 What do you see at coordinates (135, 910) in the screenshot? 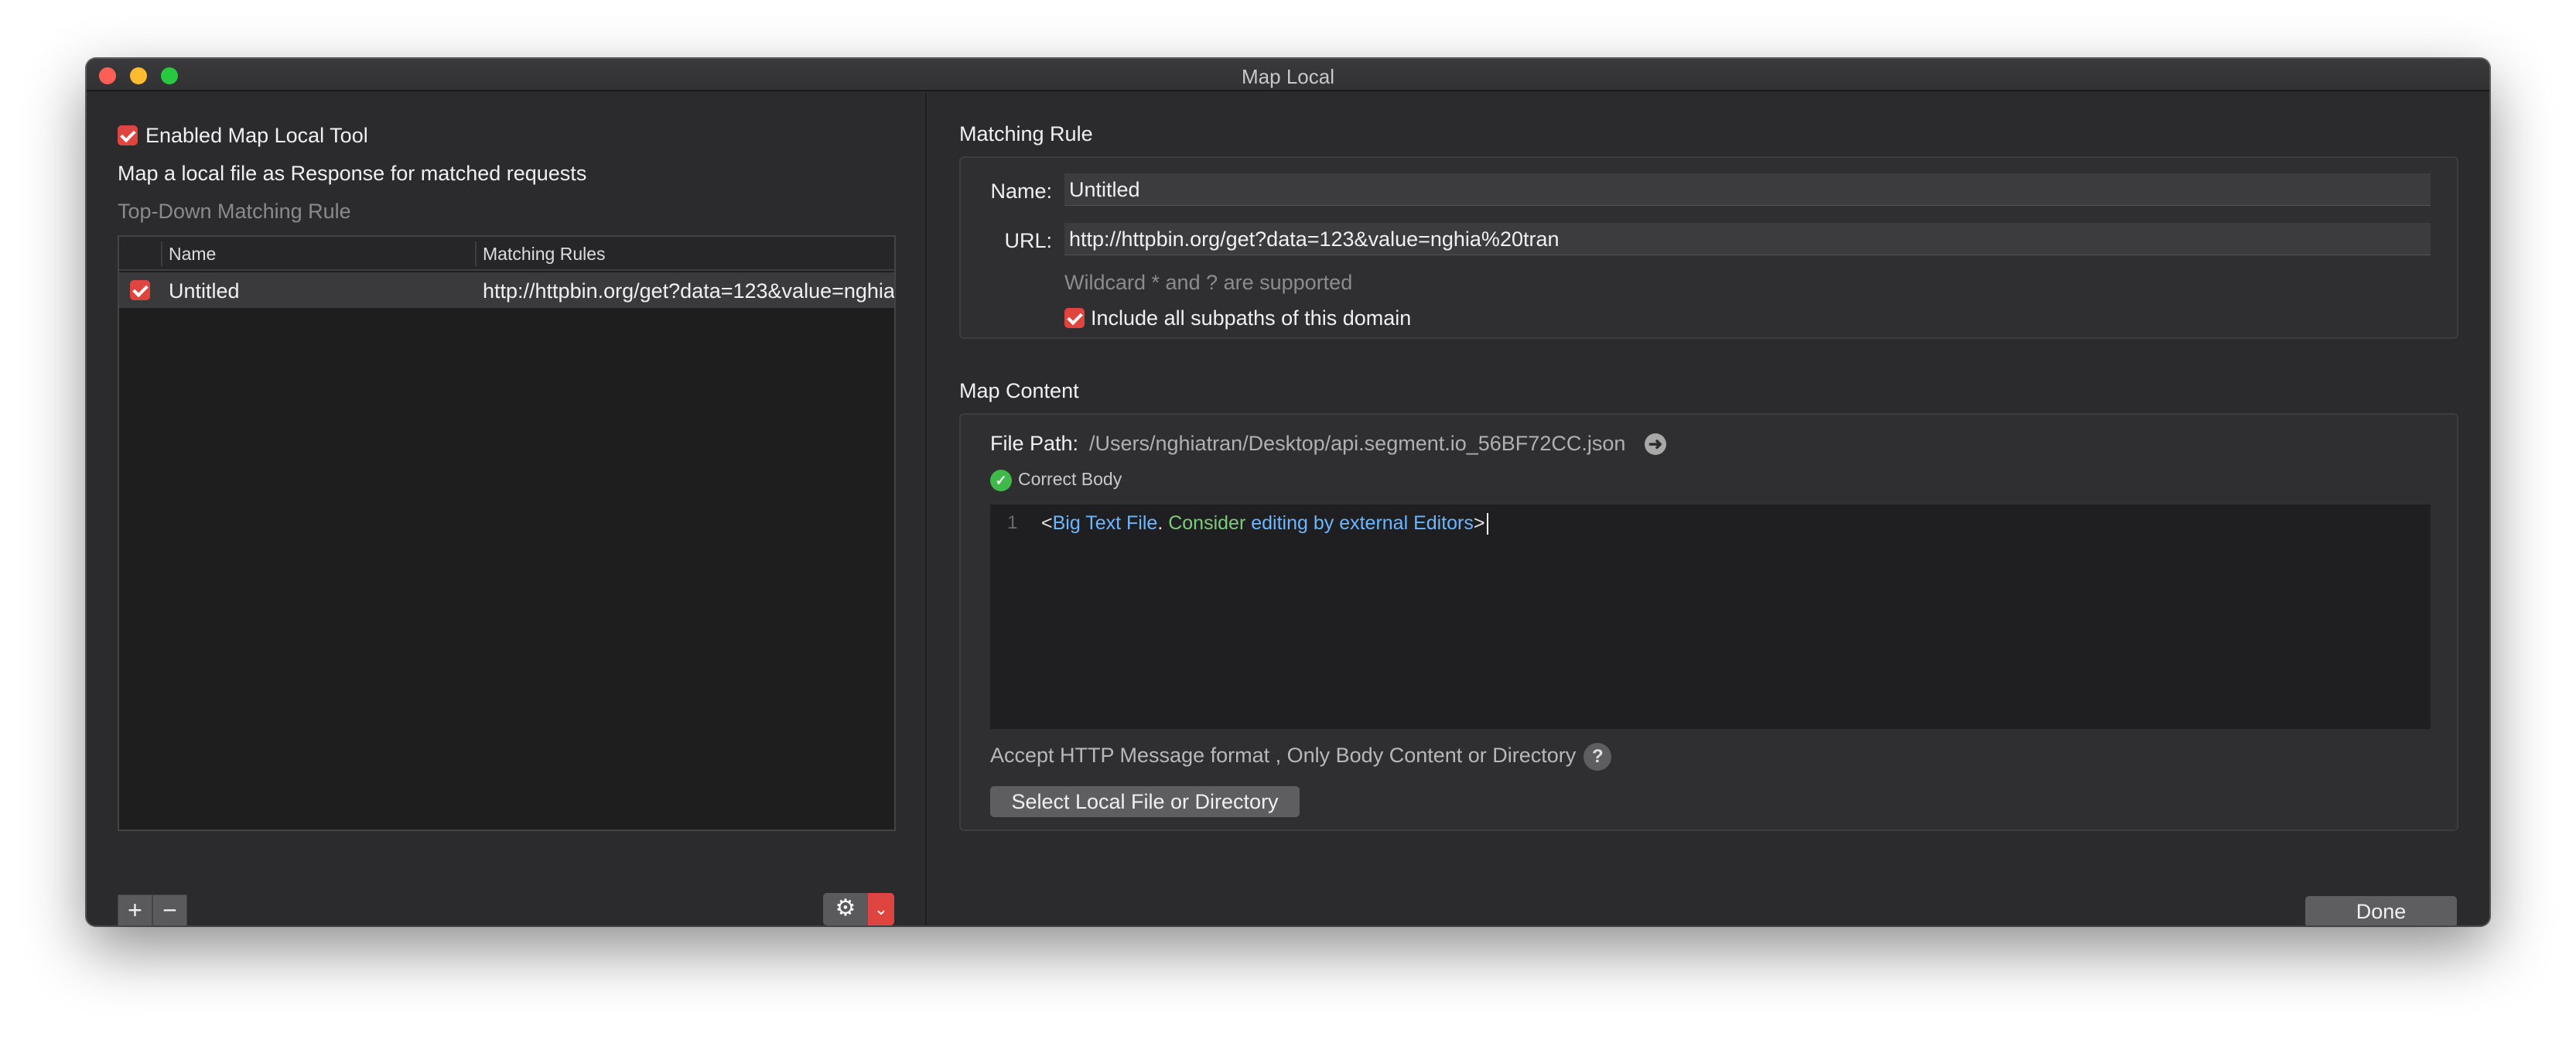
I see `add-rule-button: +` at bounding box center [135, 910].